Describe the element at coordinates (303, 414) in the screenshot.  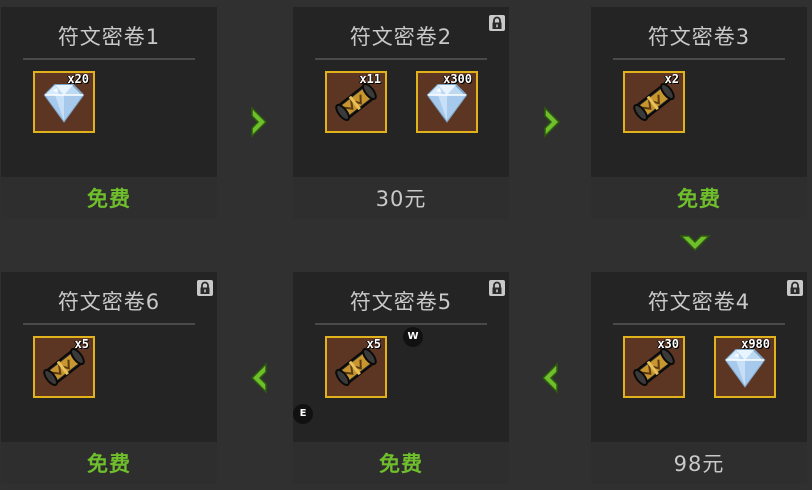
I see `marker-e: E` at that location.